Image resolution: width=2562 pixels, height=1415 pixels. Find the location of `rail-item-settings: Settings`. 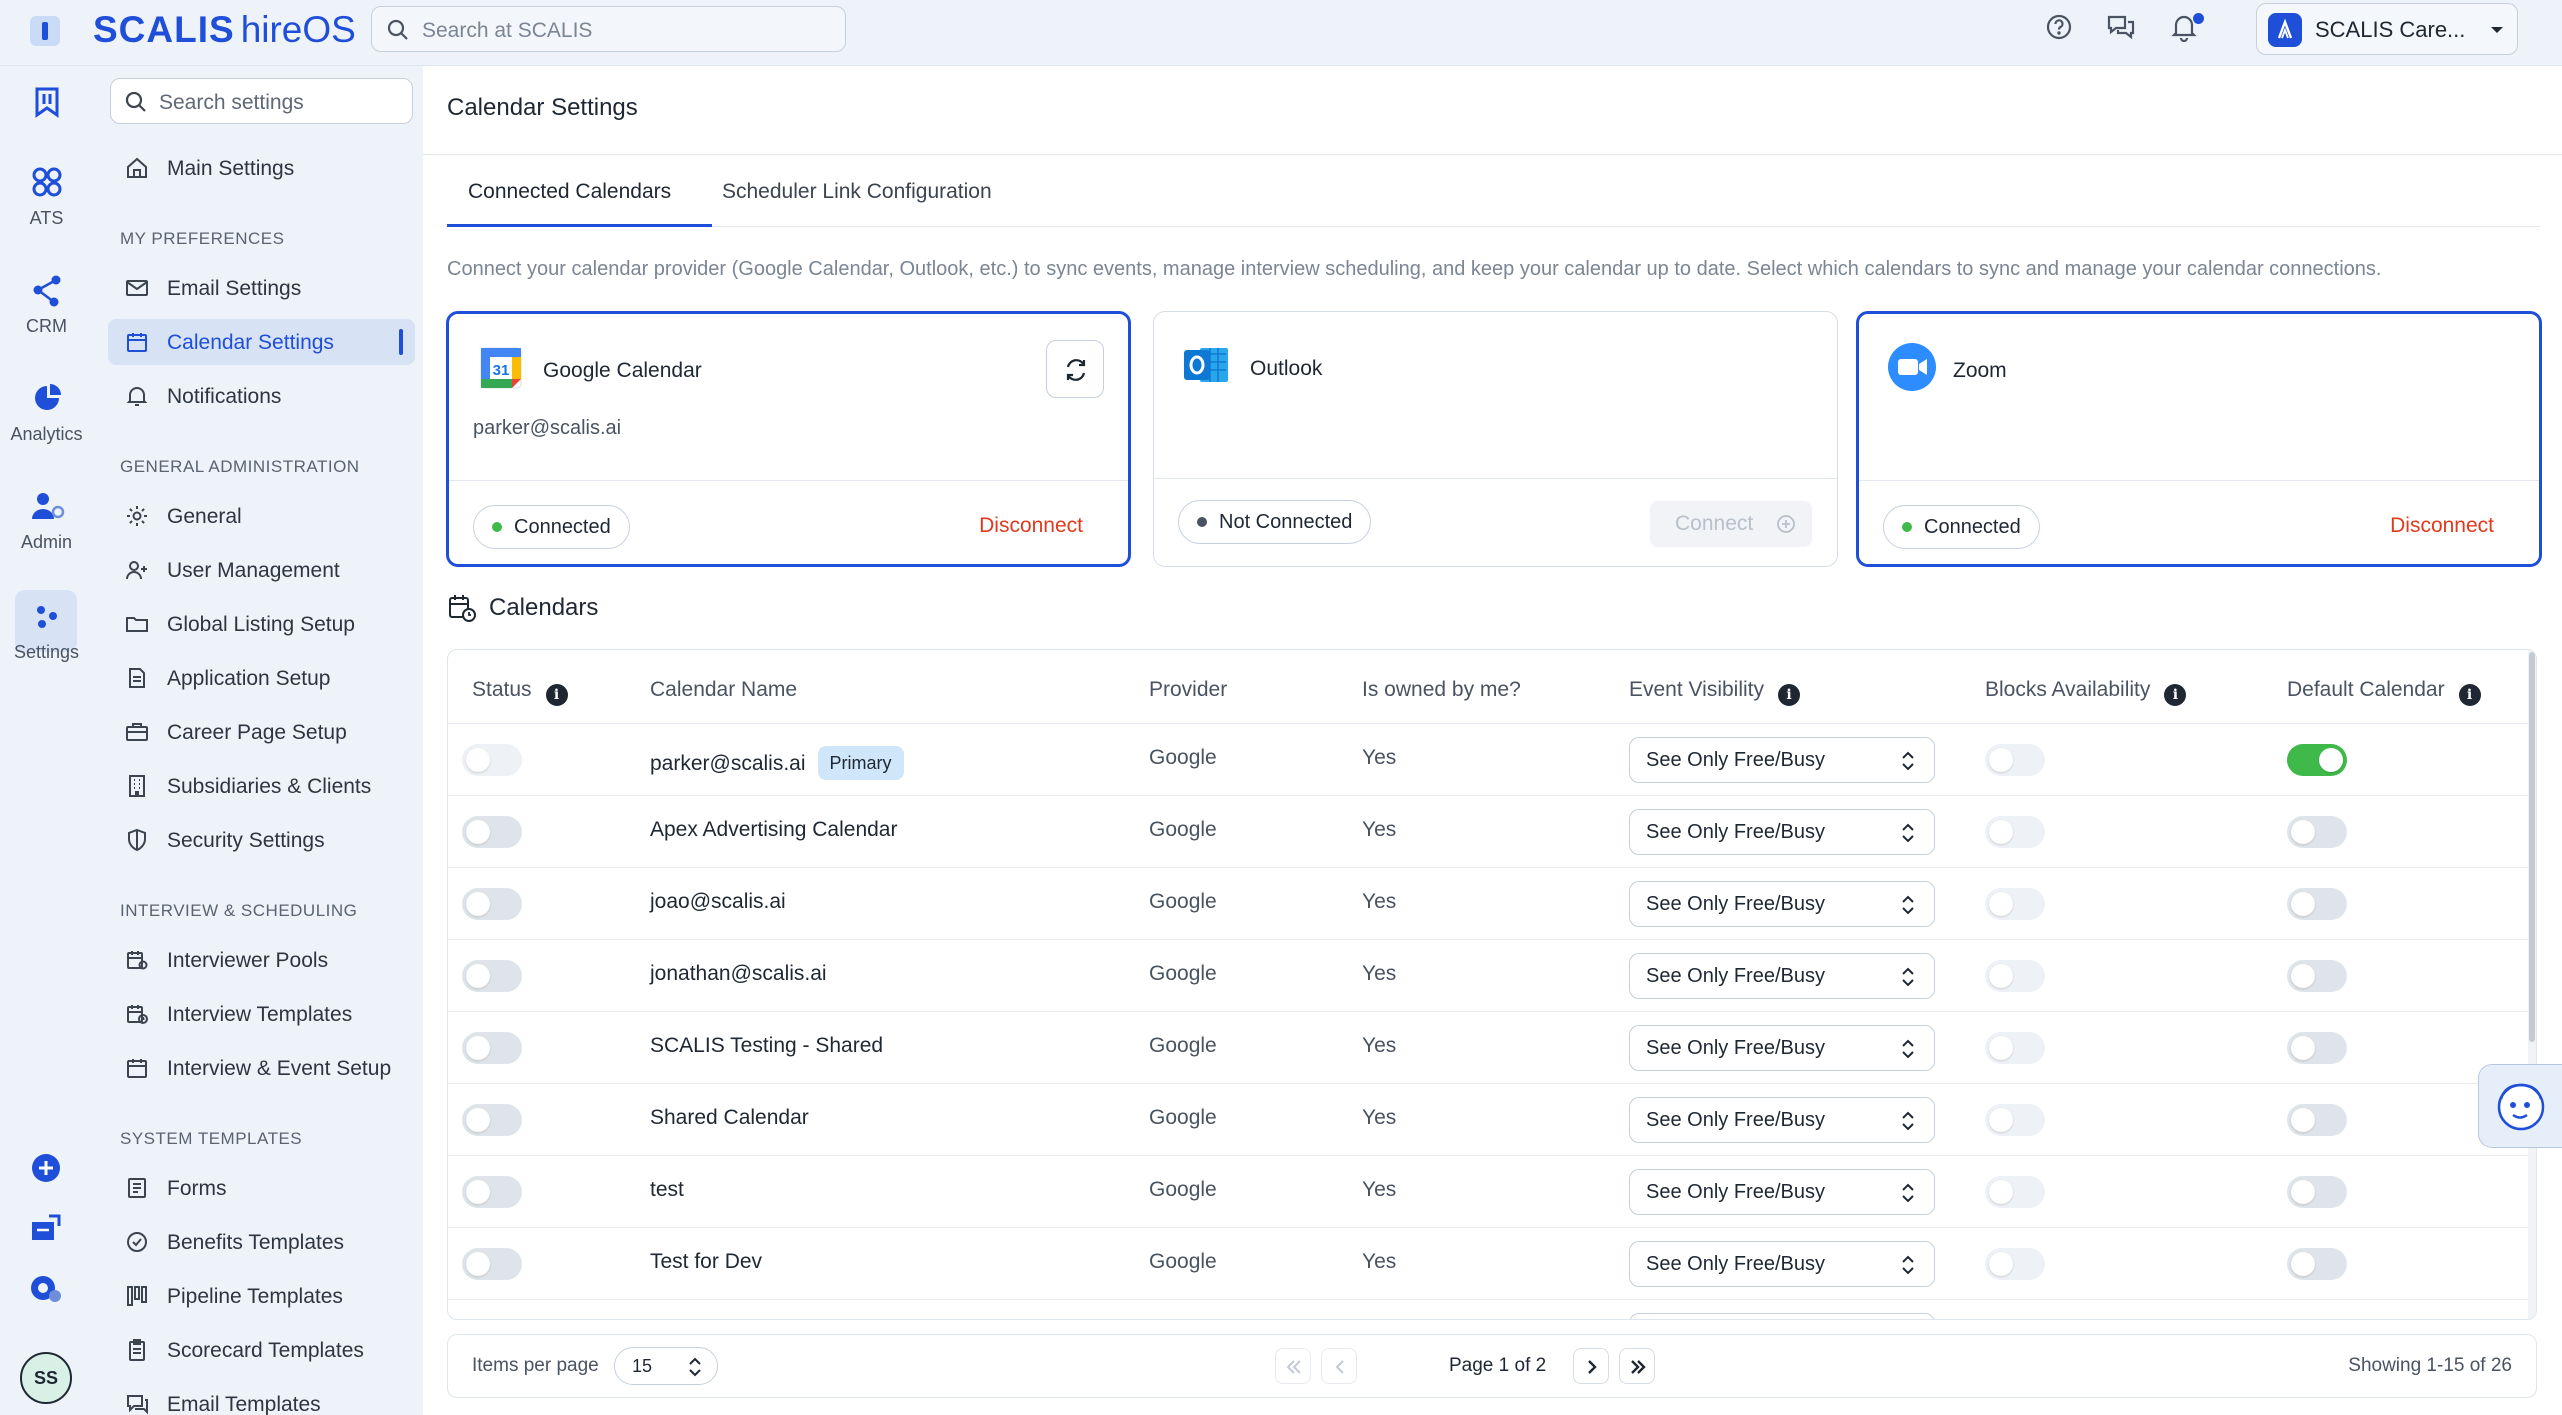

rail-item-settings: Settings is located at coordinates (46, 636).